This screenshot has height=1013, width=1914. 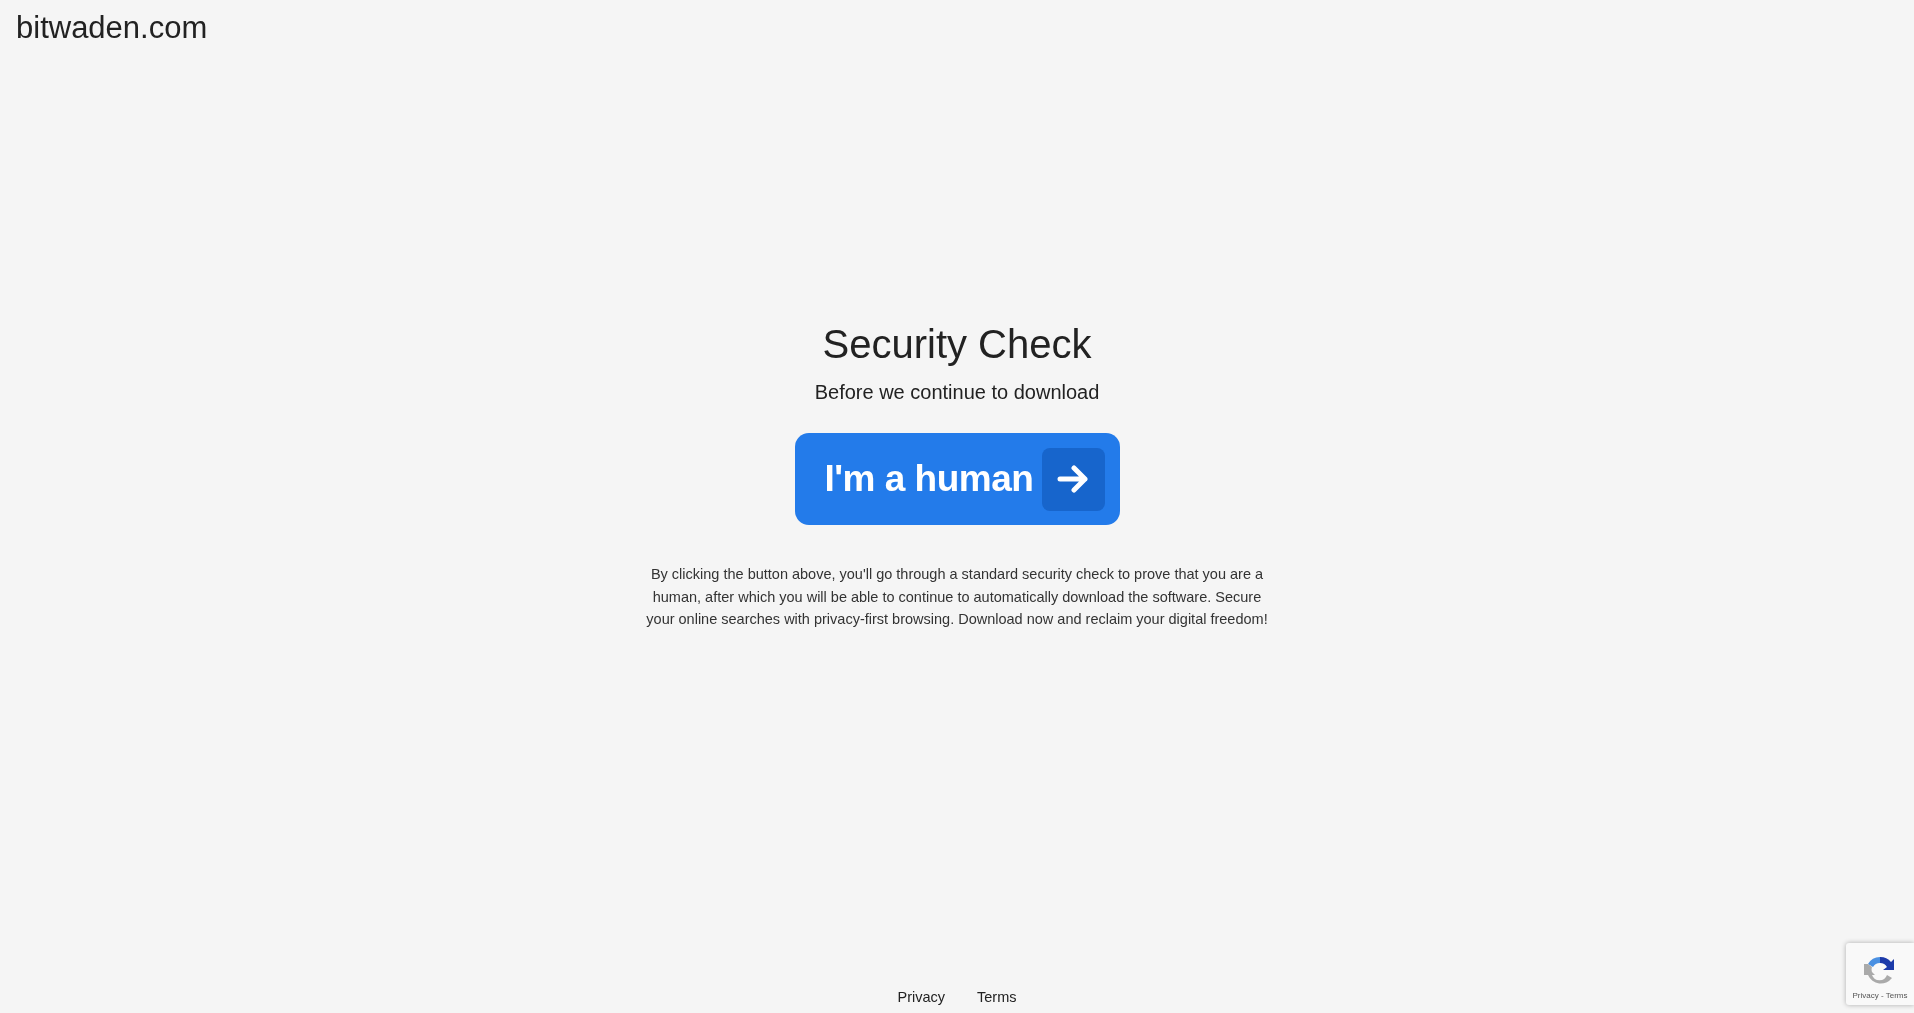 What do you see at coordinates (112, 27) in the screenshot?
I see `site-title: bitwaden.com` at bounding box center [112, 27].